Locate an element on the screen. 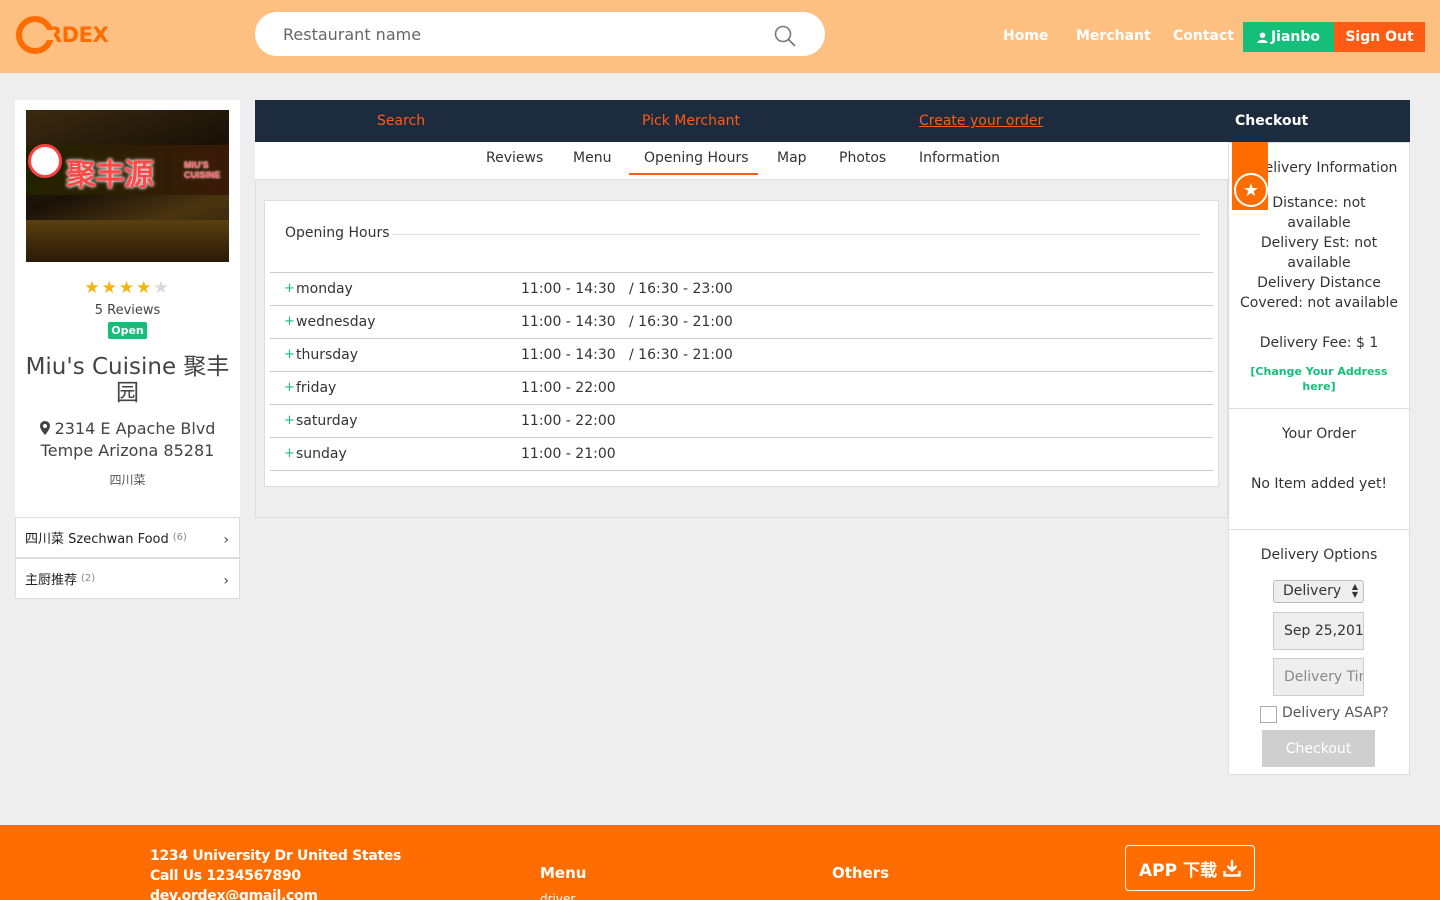 The image size is (1440, 900). delivery-fee-info: Delivery Fee: $ 1 is located at coordinates (1319, 343).